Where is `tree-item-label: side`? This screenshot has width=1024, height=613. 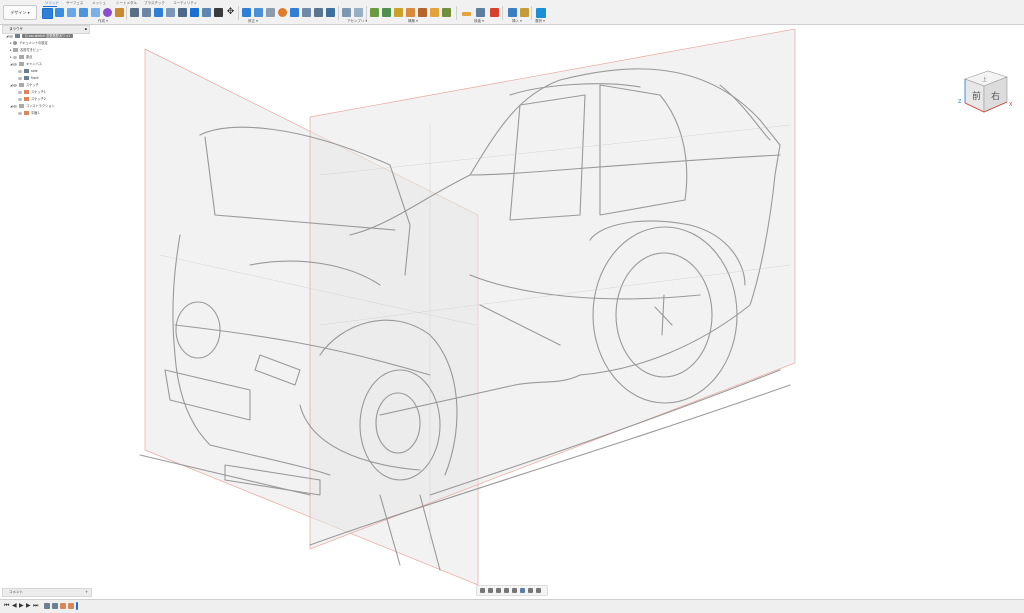
tree-item-label: side is located at coordinates (34, 71).